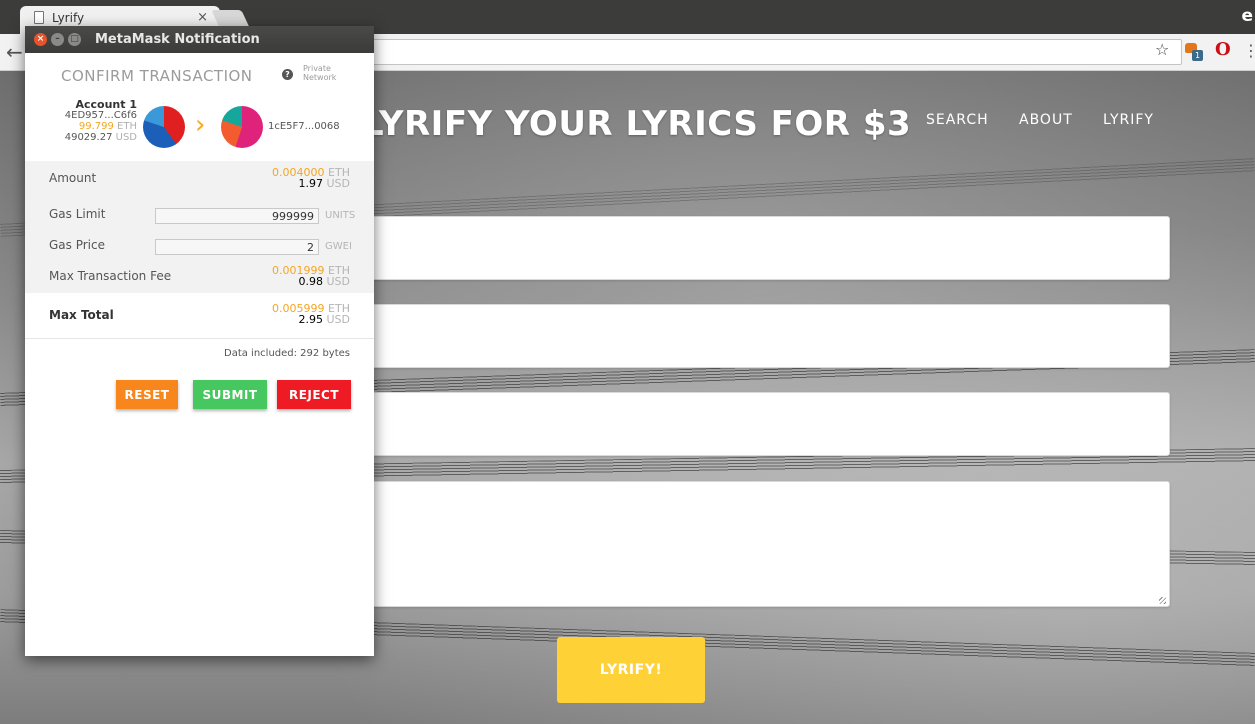  I want to click on nav-search: SEARCH, so click(957, 120).